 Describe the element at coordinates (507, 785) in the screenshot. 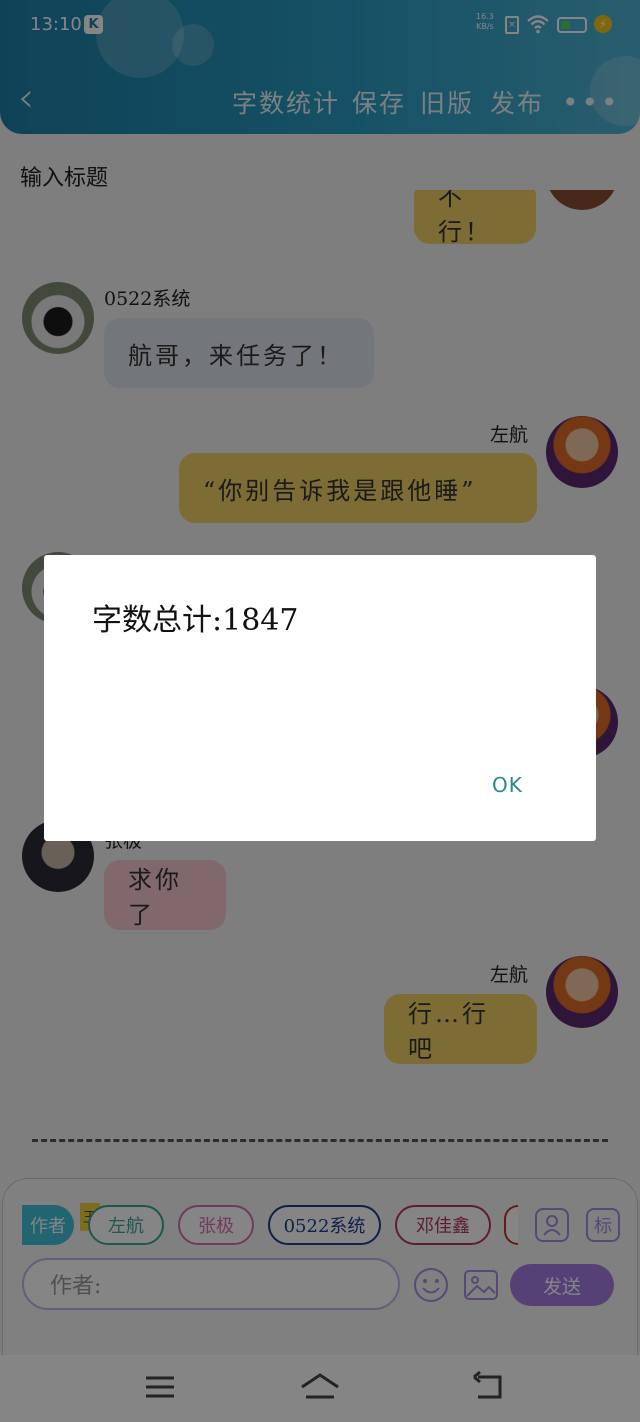

I see `ok-button: OK` at that location.